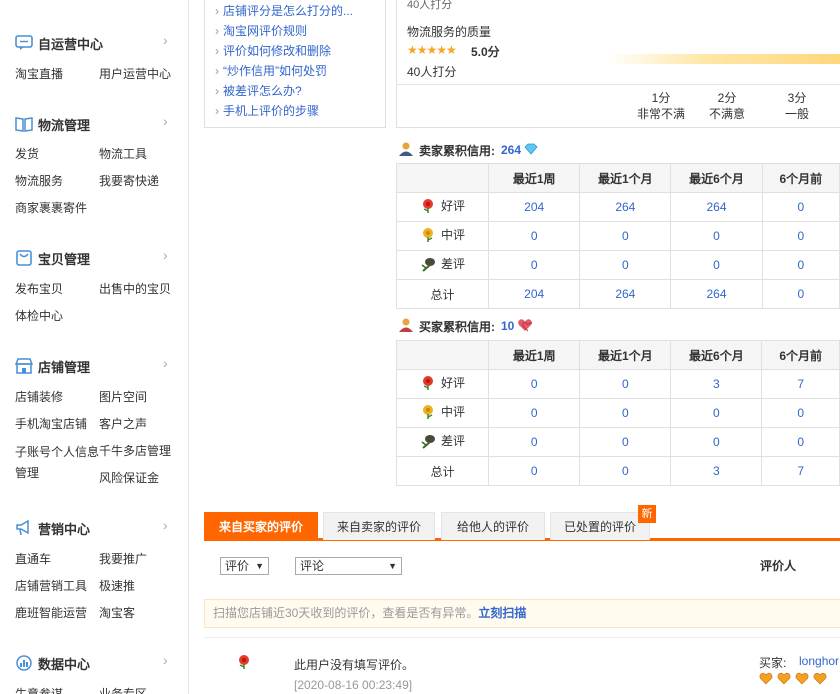  What do you see at coordinates (51, 585) in the screenshot?
I see `sidebar-link: 店铺营销工具` at bounding box center [51, 585].